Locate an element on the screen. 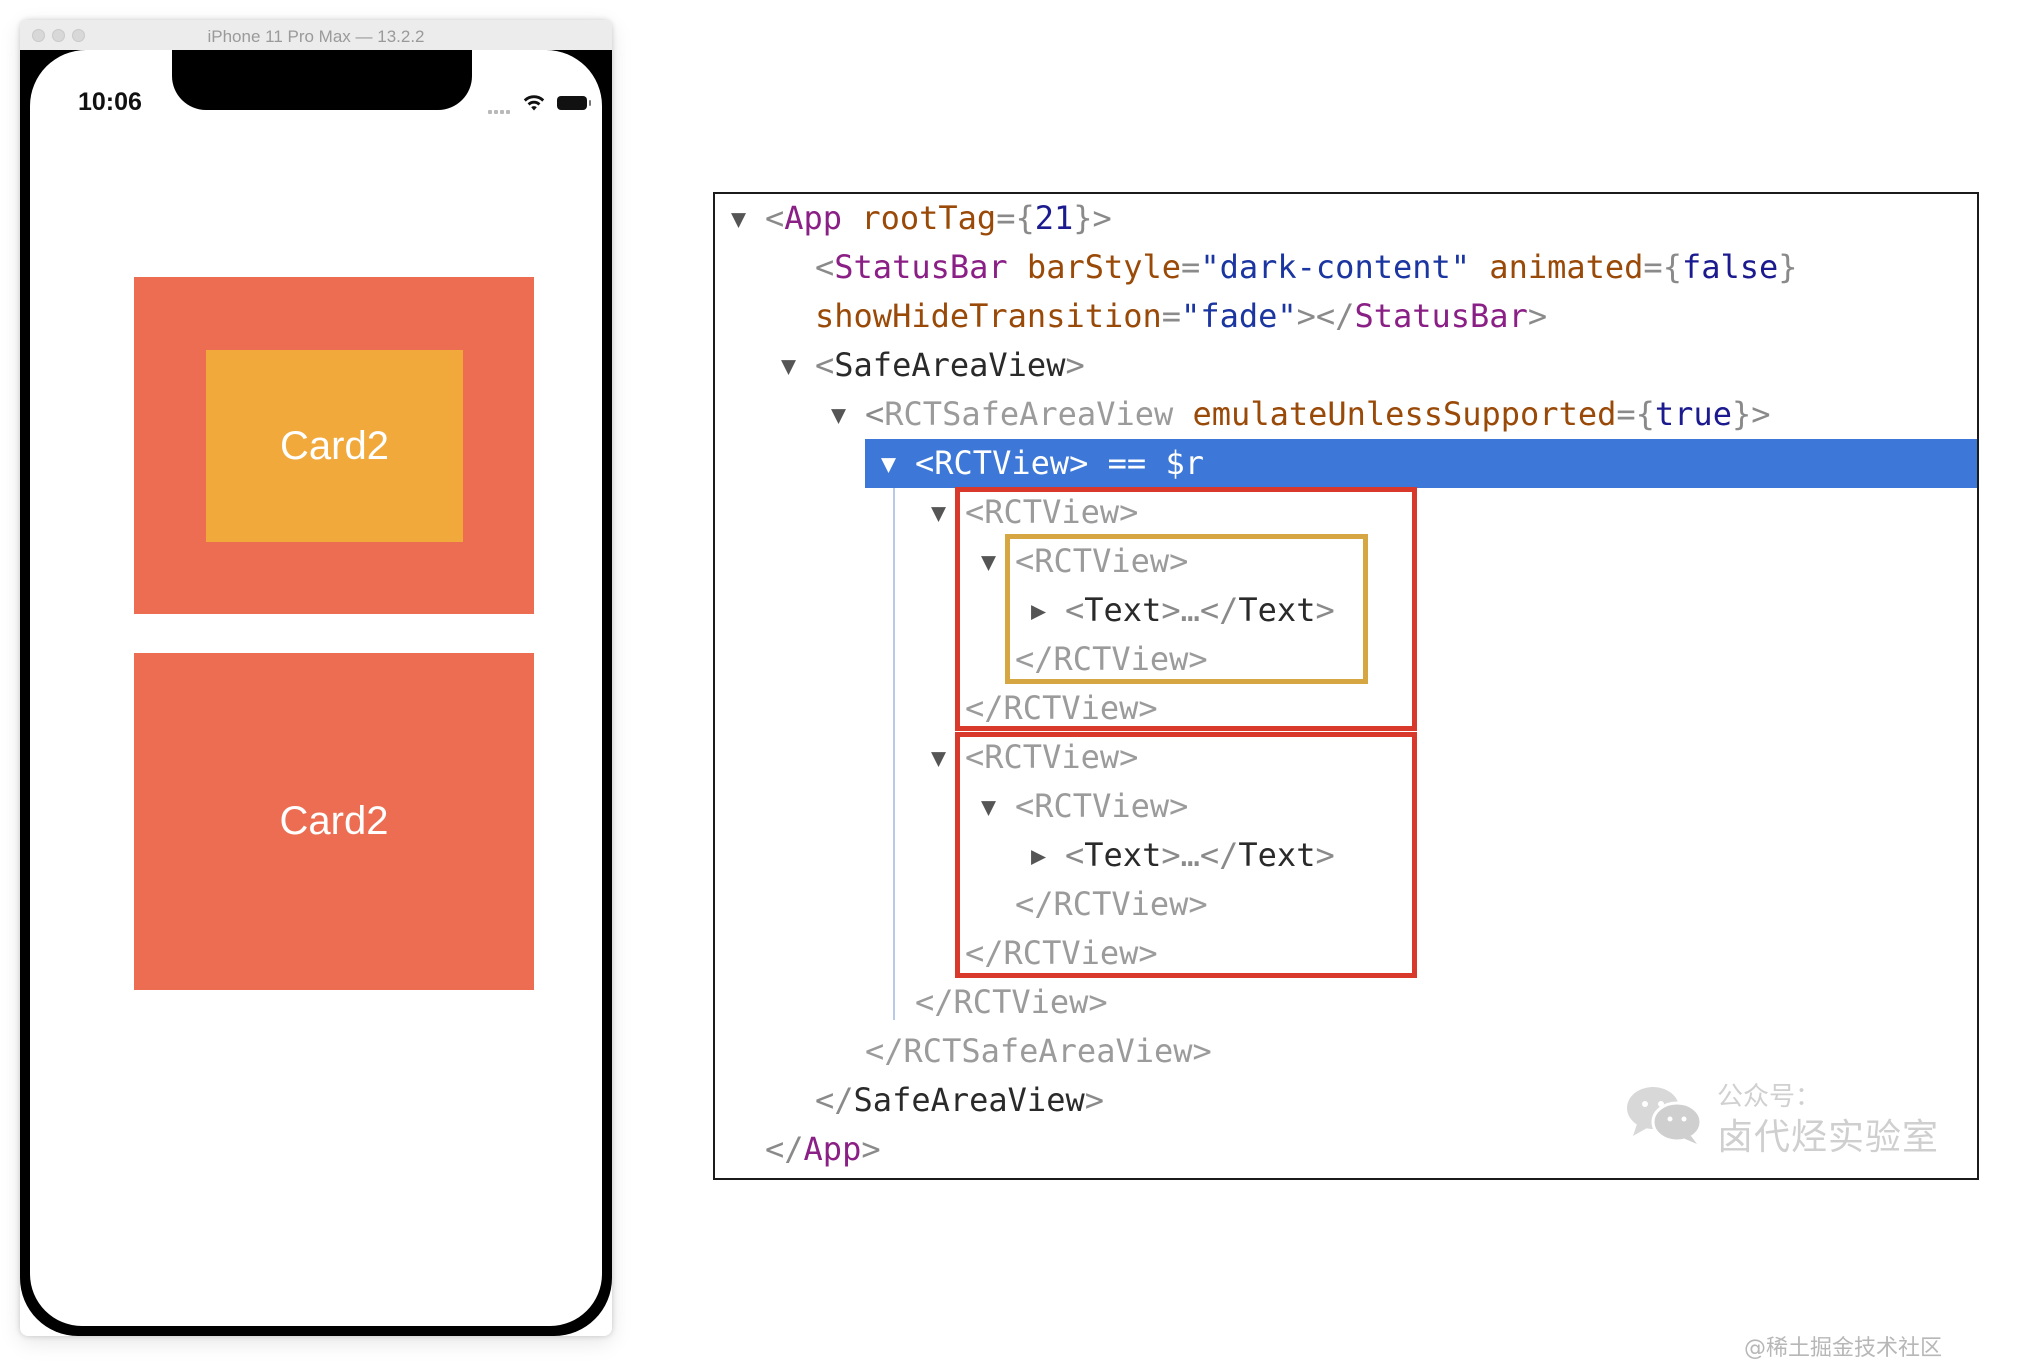  tree-row-text: <RCTView> == $r is located at coordinates (1059, 463).